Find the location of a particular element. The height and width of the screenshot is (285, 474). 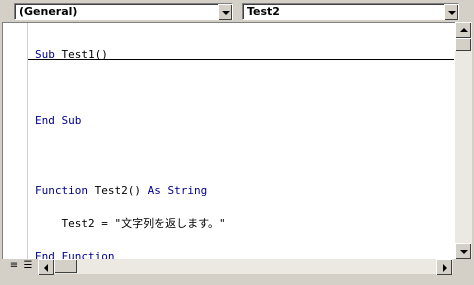

horizontal-scroll-thumb is located at coordinates (65, 266).